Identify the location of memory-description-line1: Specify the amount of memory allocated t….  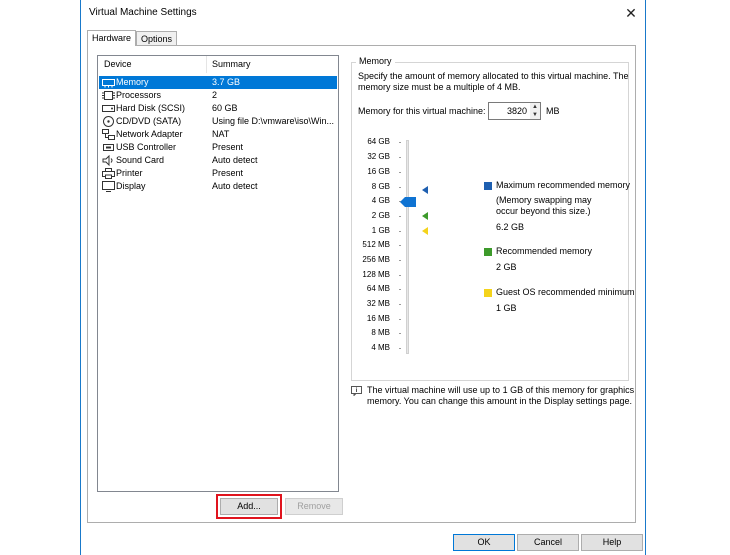
(493, 76).